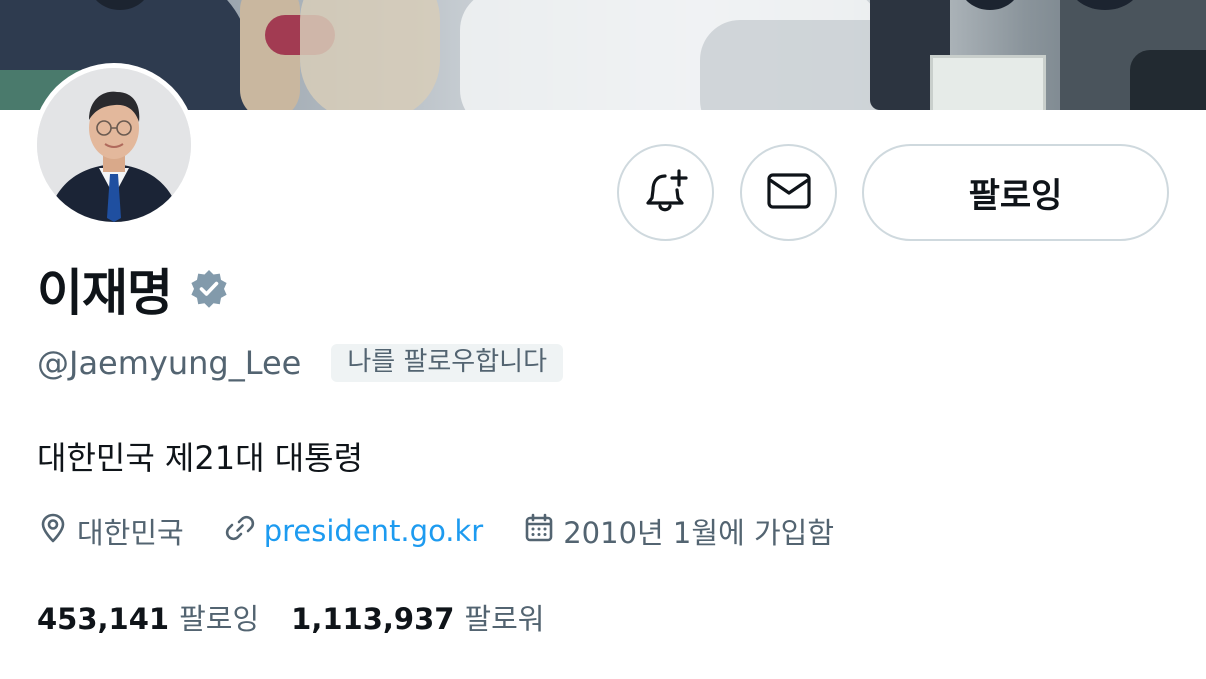  Describe the element at coordinates (447, 363) in the screenshot. I see `follows-you-badge: 나를 팔로우합니다` at that location.